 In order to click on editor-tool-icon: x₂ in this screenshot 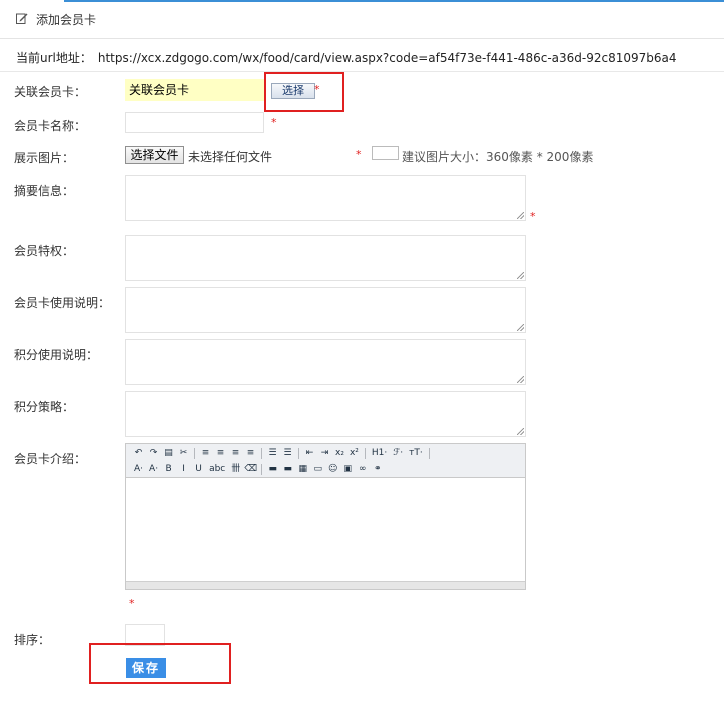, I will do `click(339, 453)`.